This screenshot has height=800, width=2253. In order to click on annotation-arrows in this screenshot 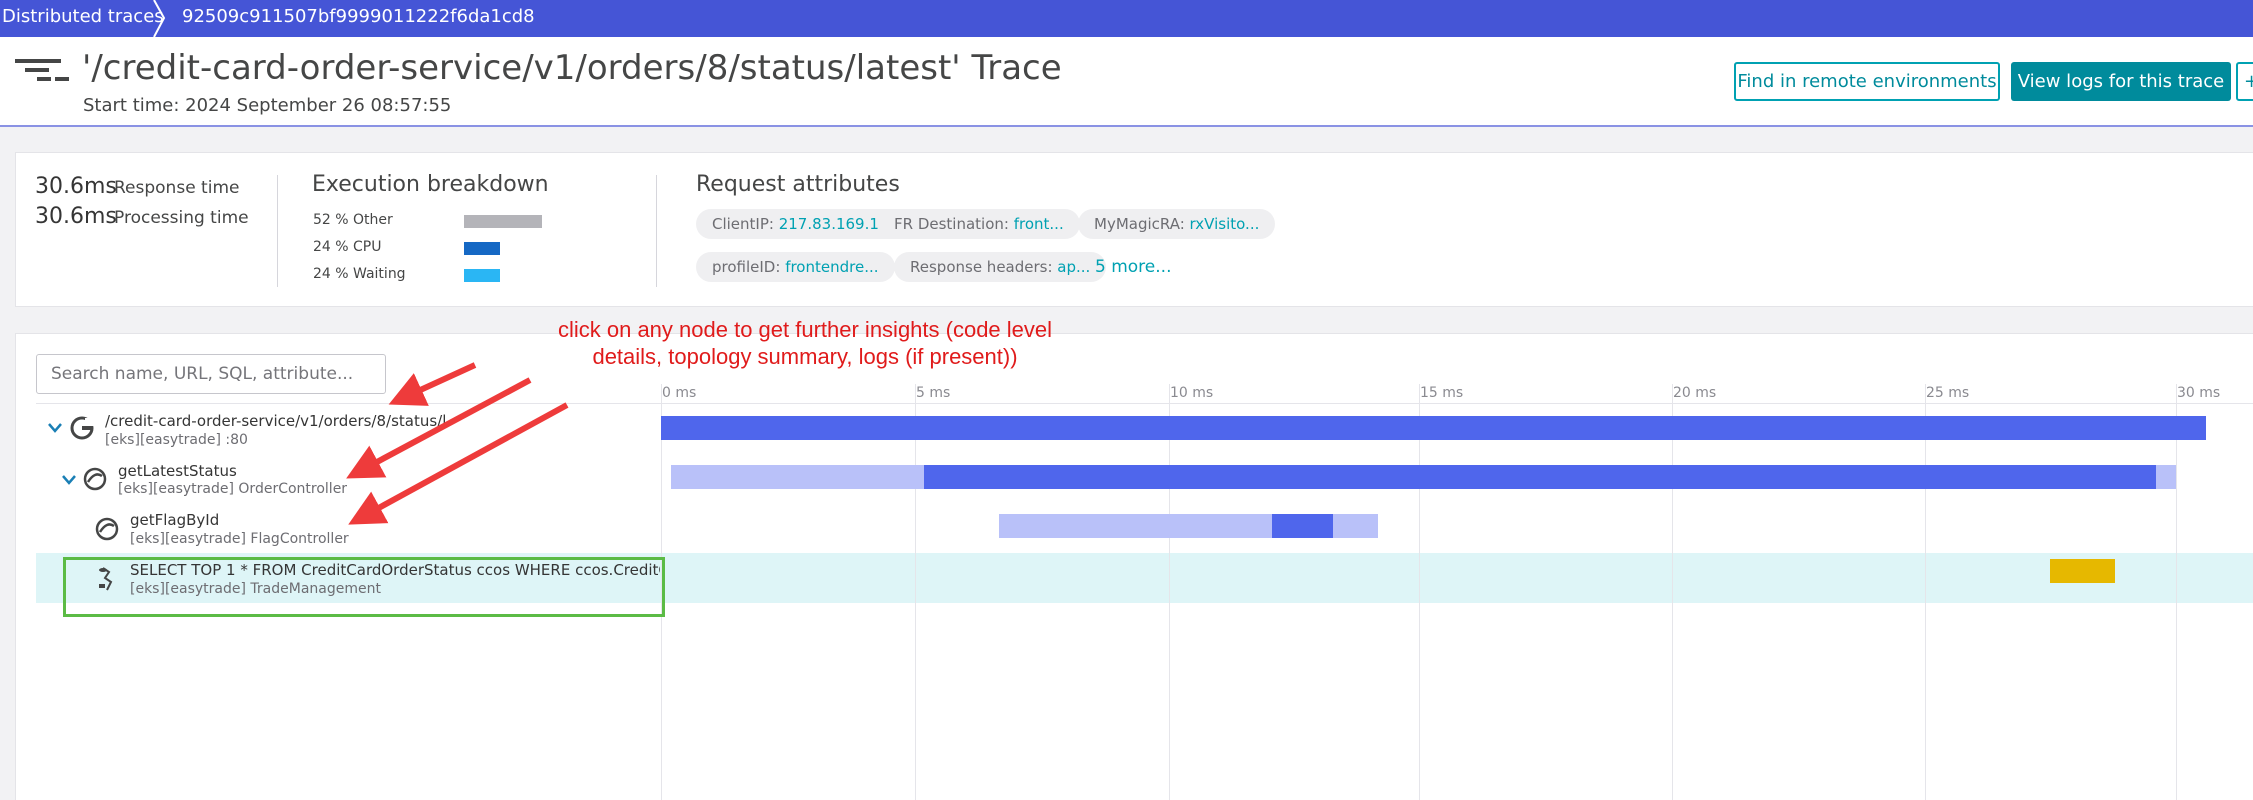, I will do `click(457, 443)`.